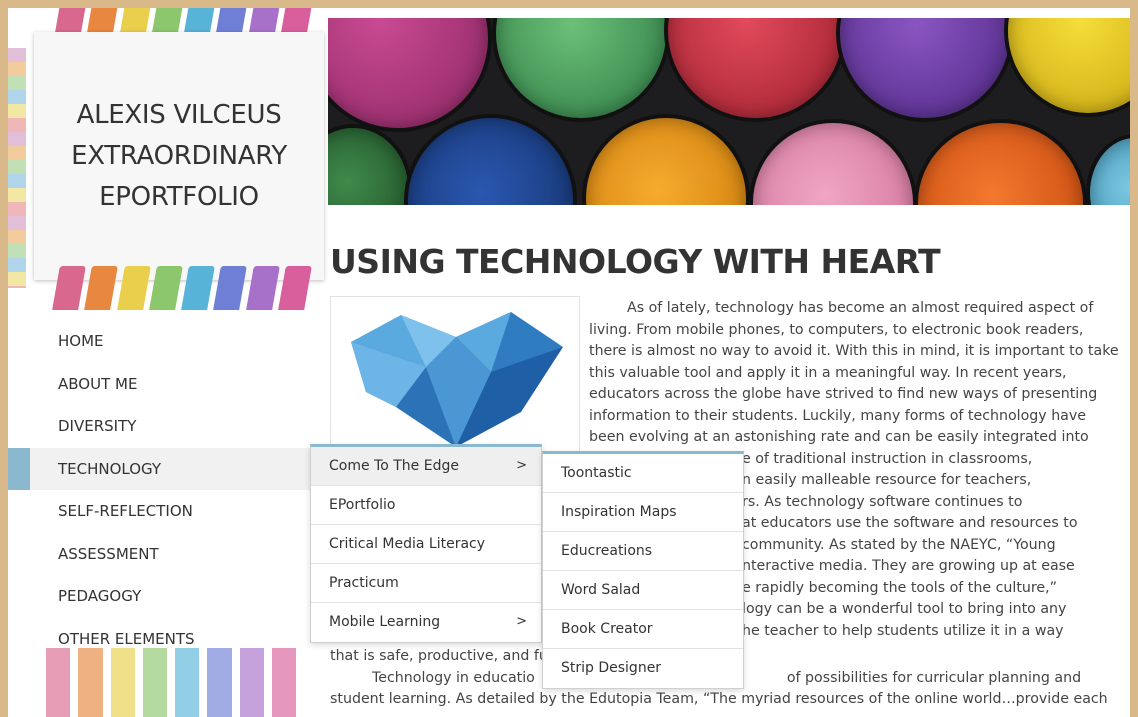  I want to click on menu-item-eportfolio: EPortfolio, so click(426, 505).